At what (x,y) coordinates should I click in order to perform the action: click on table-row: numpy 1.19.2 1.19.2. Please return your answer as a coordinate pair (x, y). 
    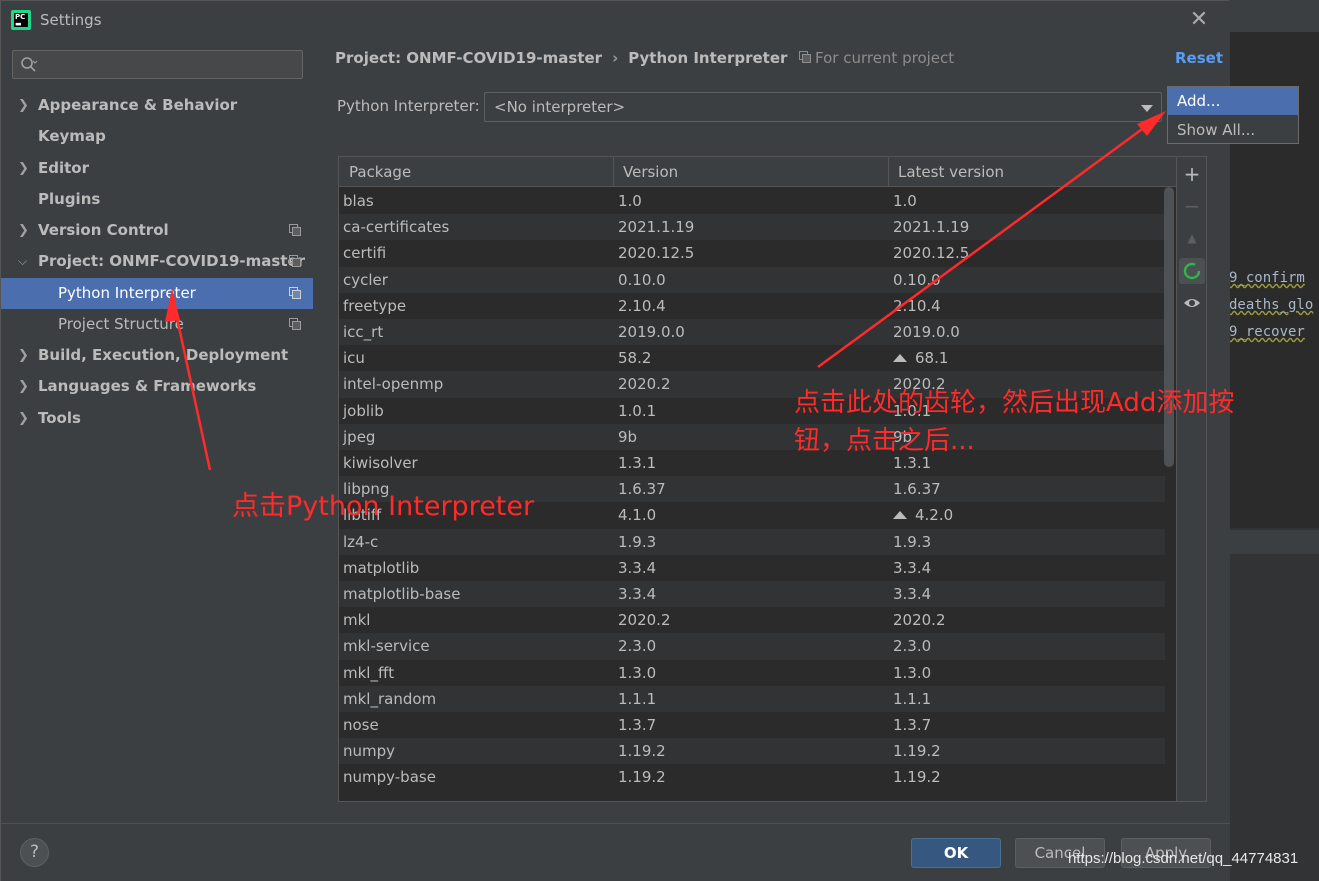
    Looking at the image, I should click on (752, 751).